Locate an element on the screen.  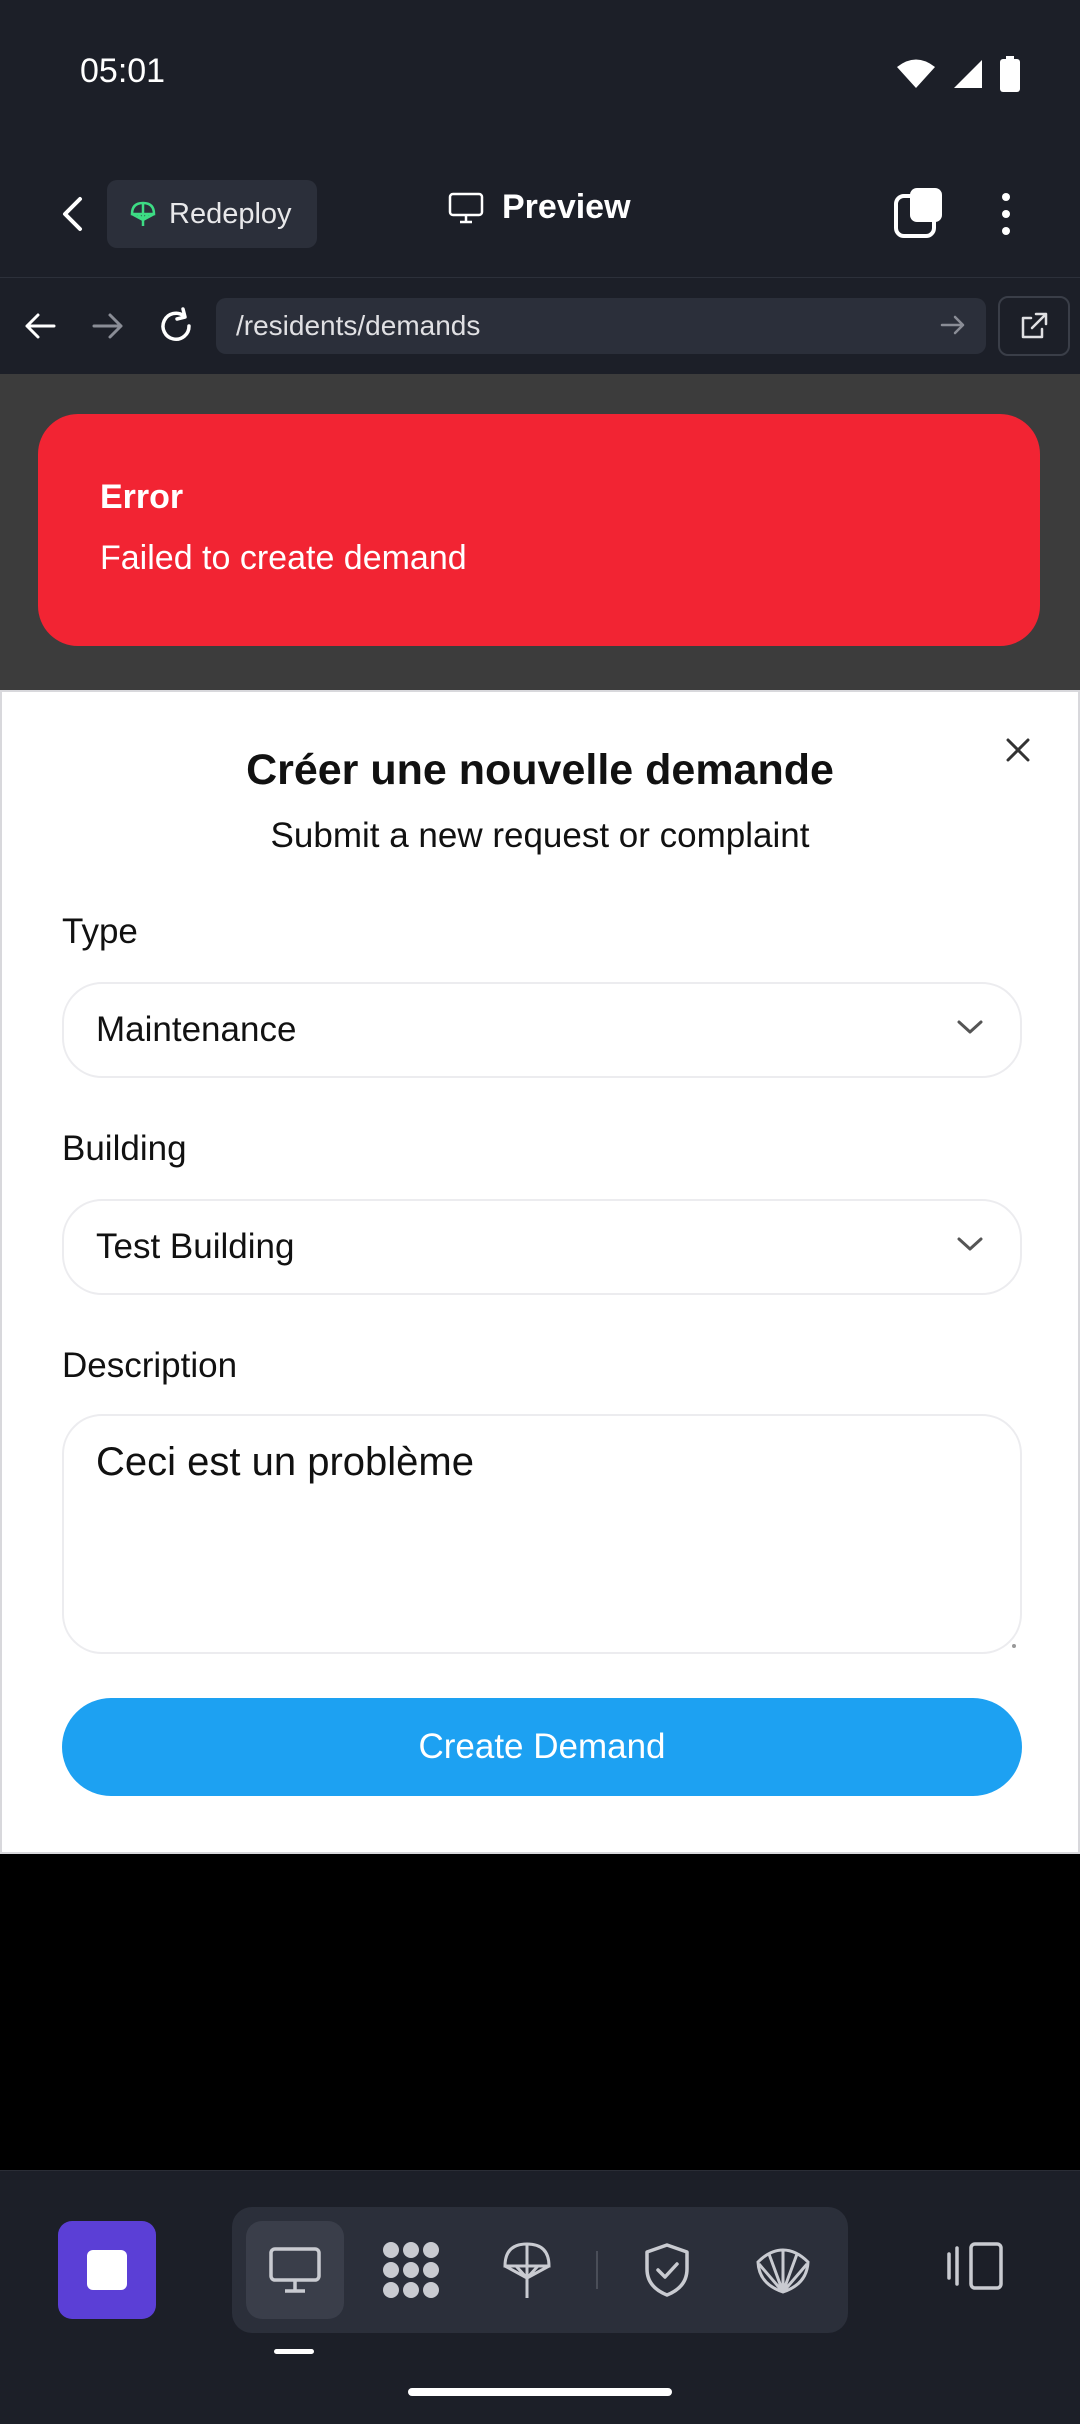
reload-icon is located at coordinates (176, 324).